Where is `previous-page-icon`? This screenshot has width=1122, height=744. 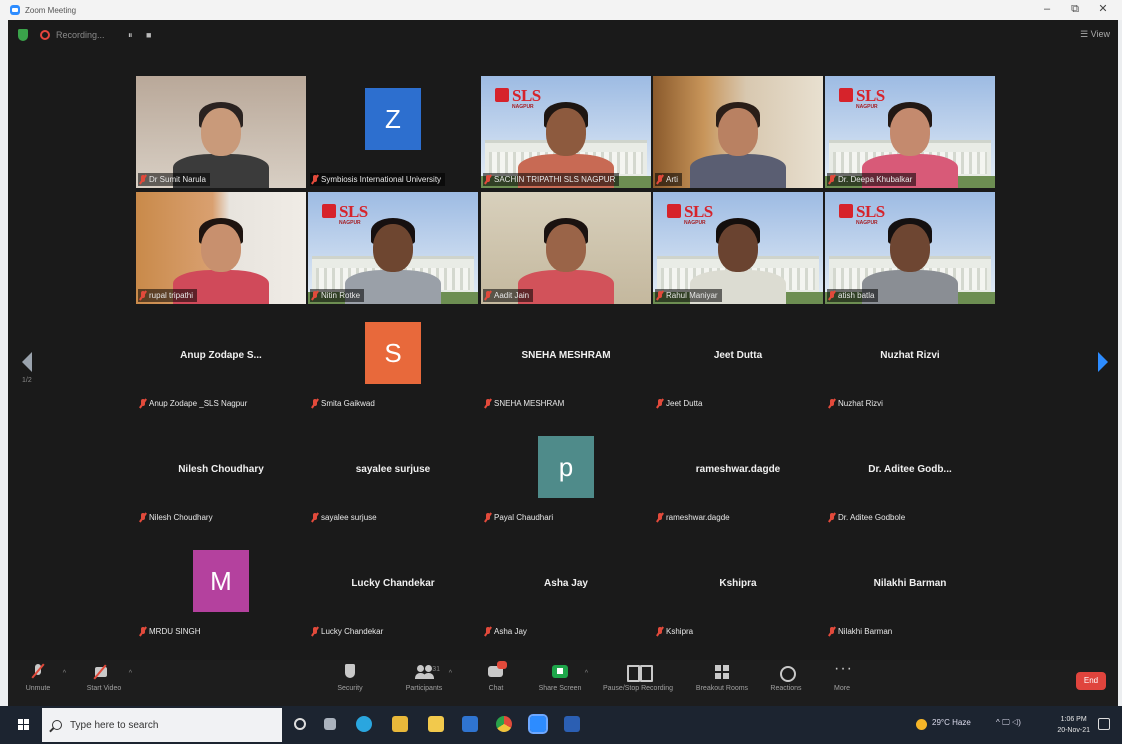
previous-page-icon is located at coordinates (27, 362).